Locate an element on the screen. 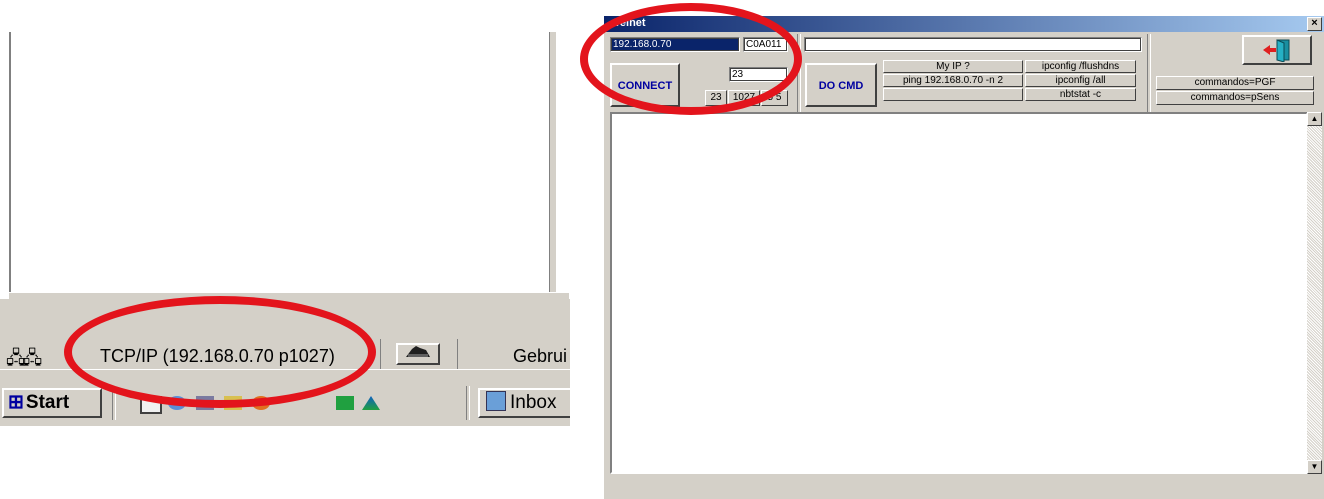 This screenshot has width=1324, height=499. status-modem-button is located at coordinates (418, 354).